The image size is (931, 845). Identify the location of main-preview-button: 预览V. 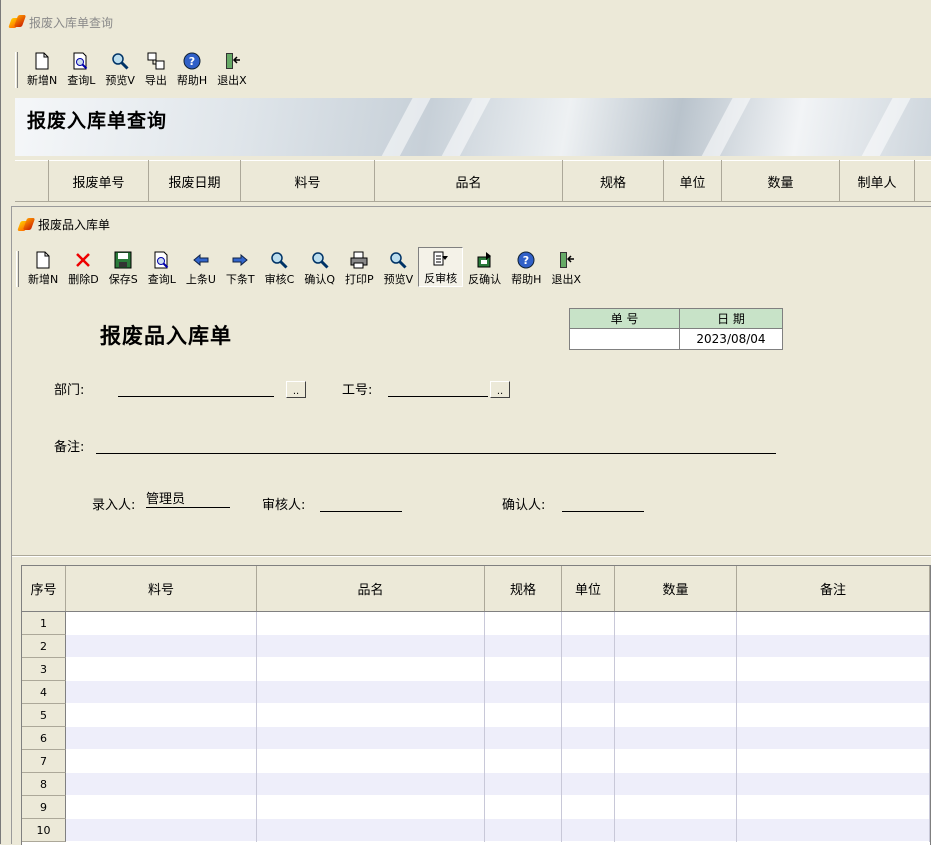
(120, 68).